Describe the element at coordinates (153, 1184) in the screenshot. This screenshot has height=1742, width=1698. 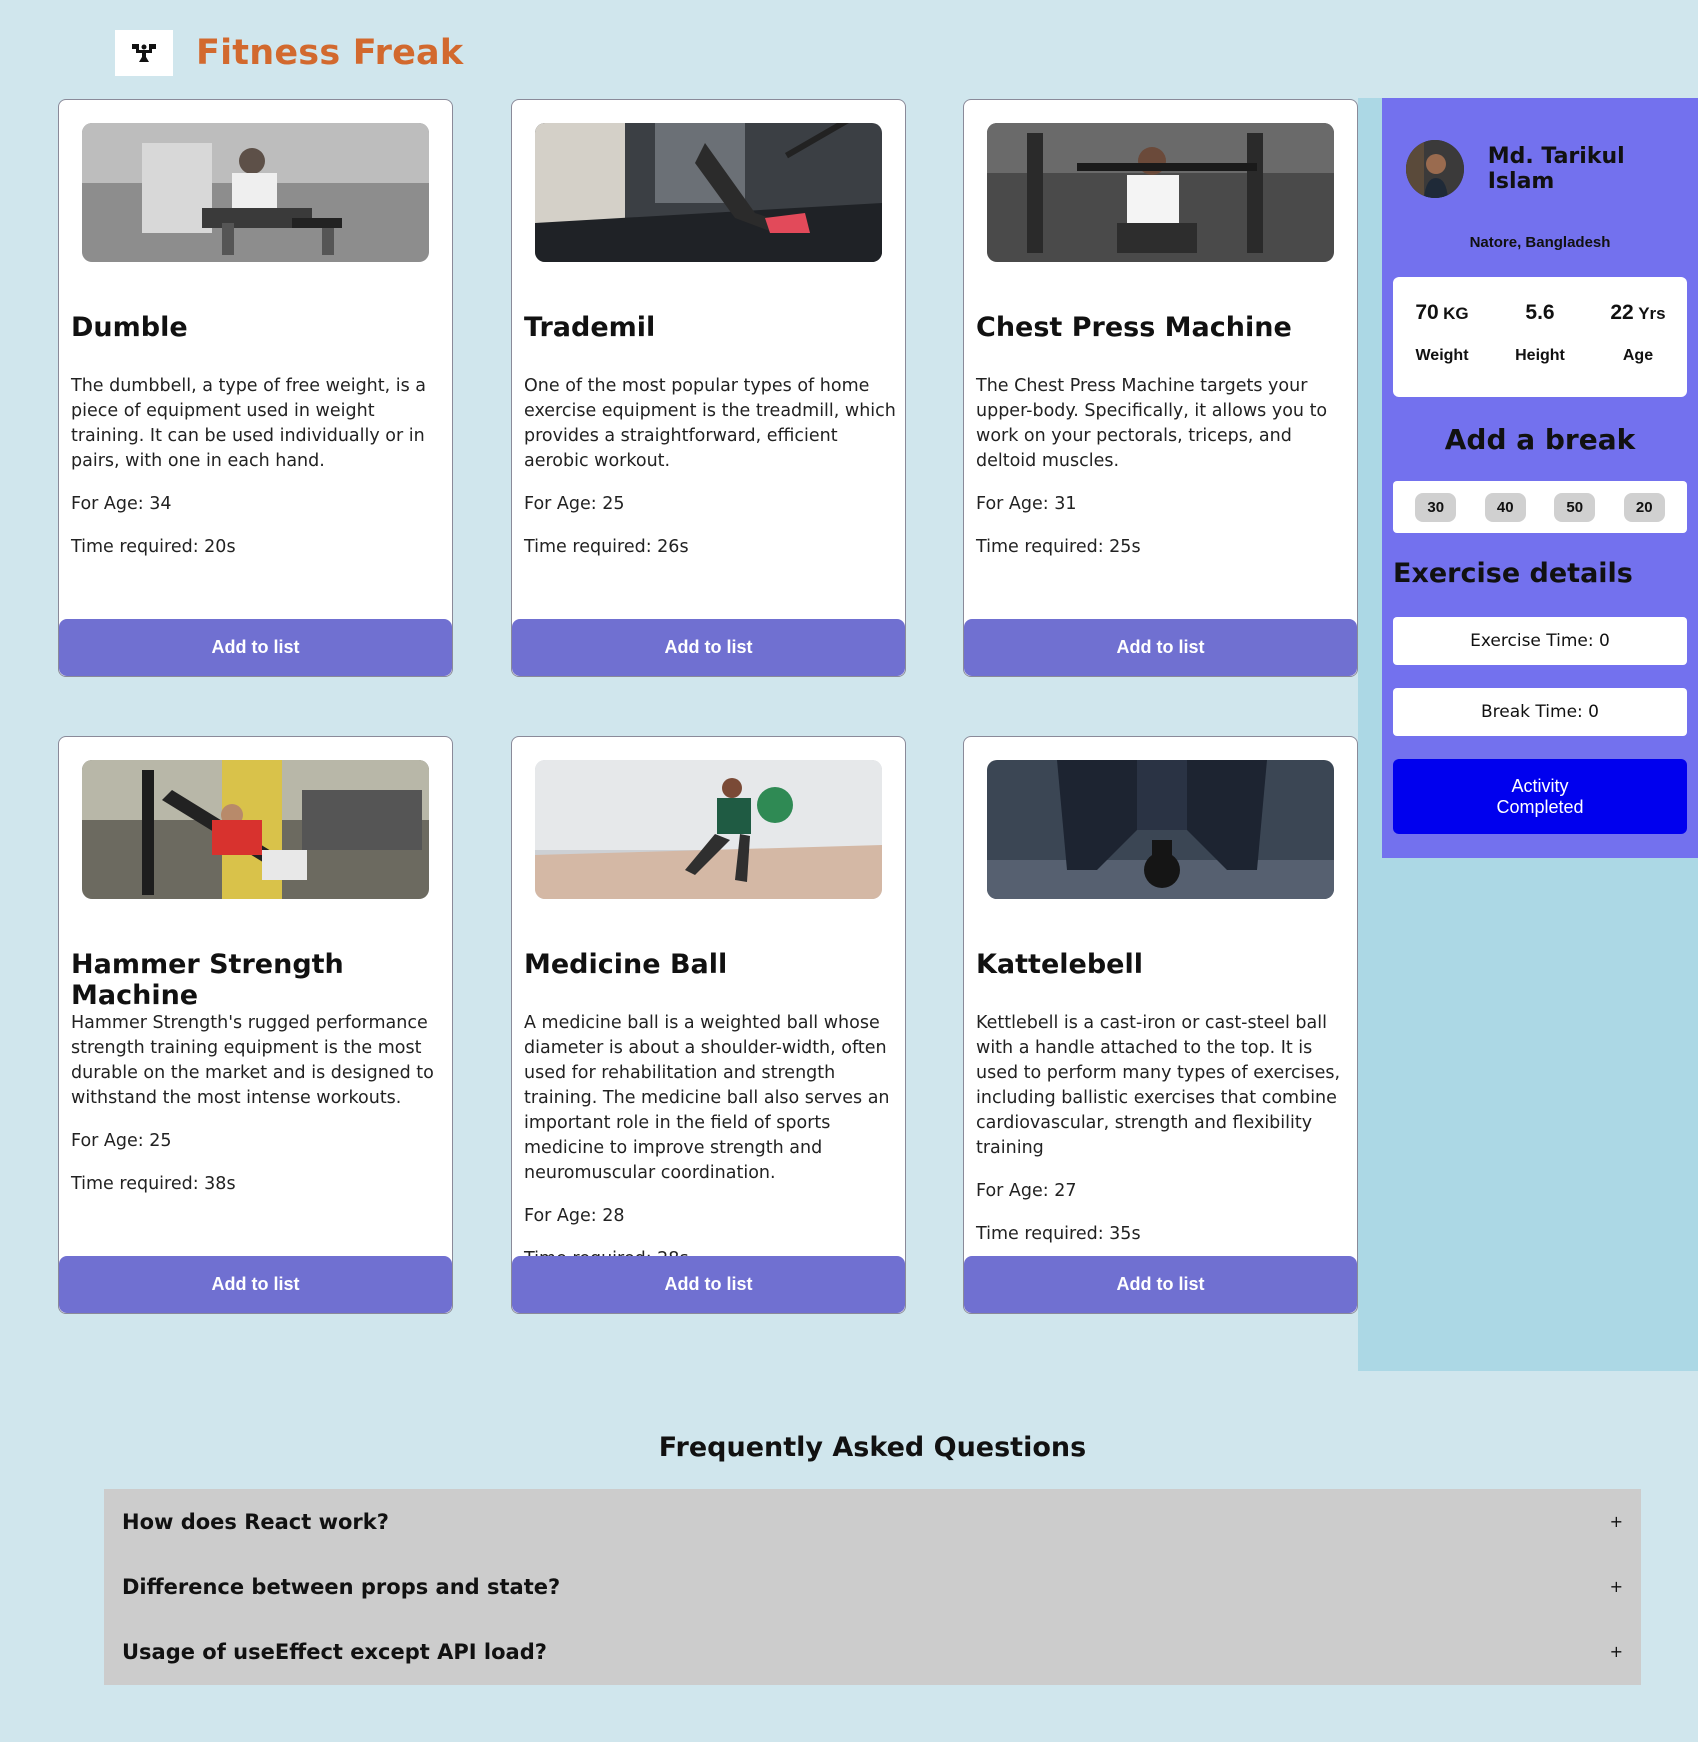
I see `card-time: Time required: 38s` at that location.